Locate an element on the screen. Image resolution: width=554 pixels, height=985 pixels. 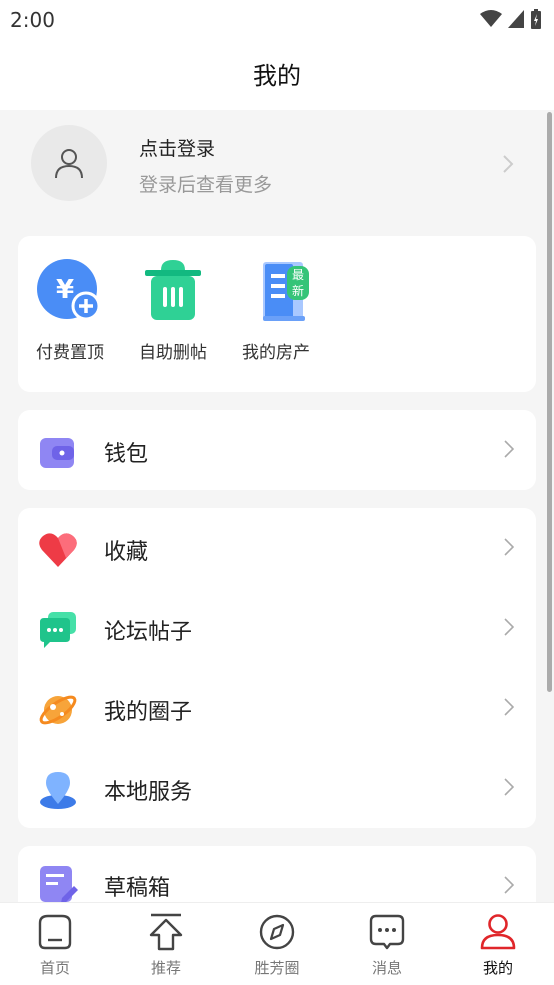
compass-icon is located at coordinates (277, 932).